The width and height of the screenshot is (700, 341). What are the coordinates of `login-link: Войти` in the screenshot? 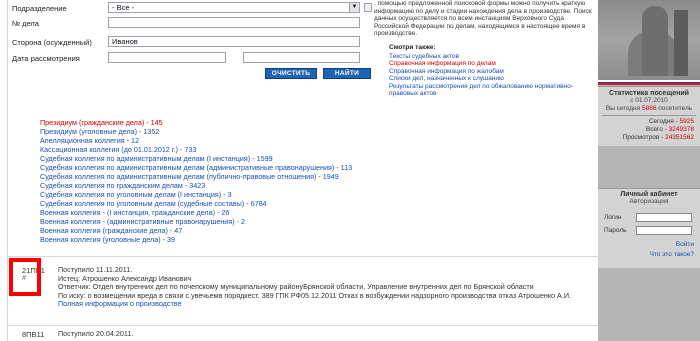 It's located at (685, 244).